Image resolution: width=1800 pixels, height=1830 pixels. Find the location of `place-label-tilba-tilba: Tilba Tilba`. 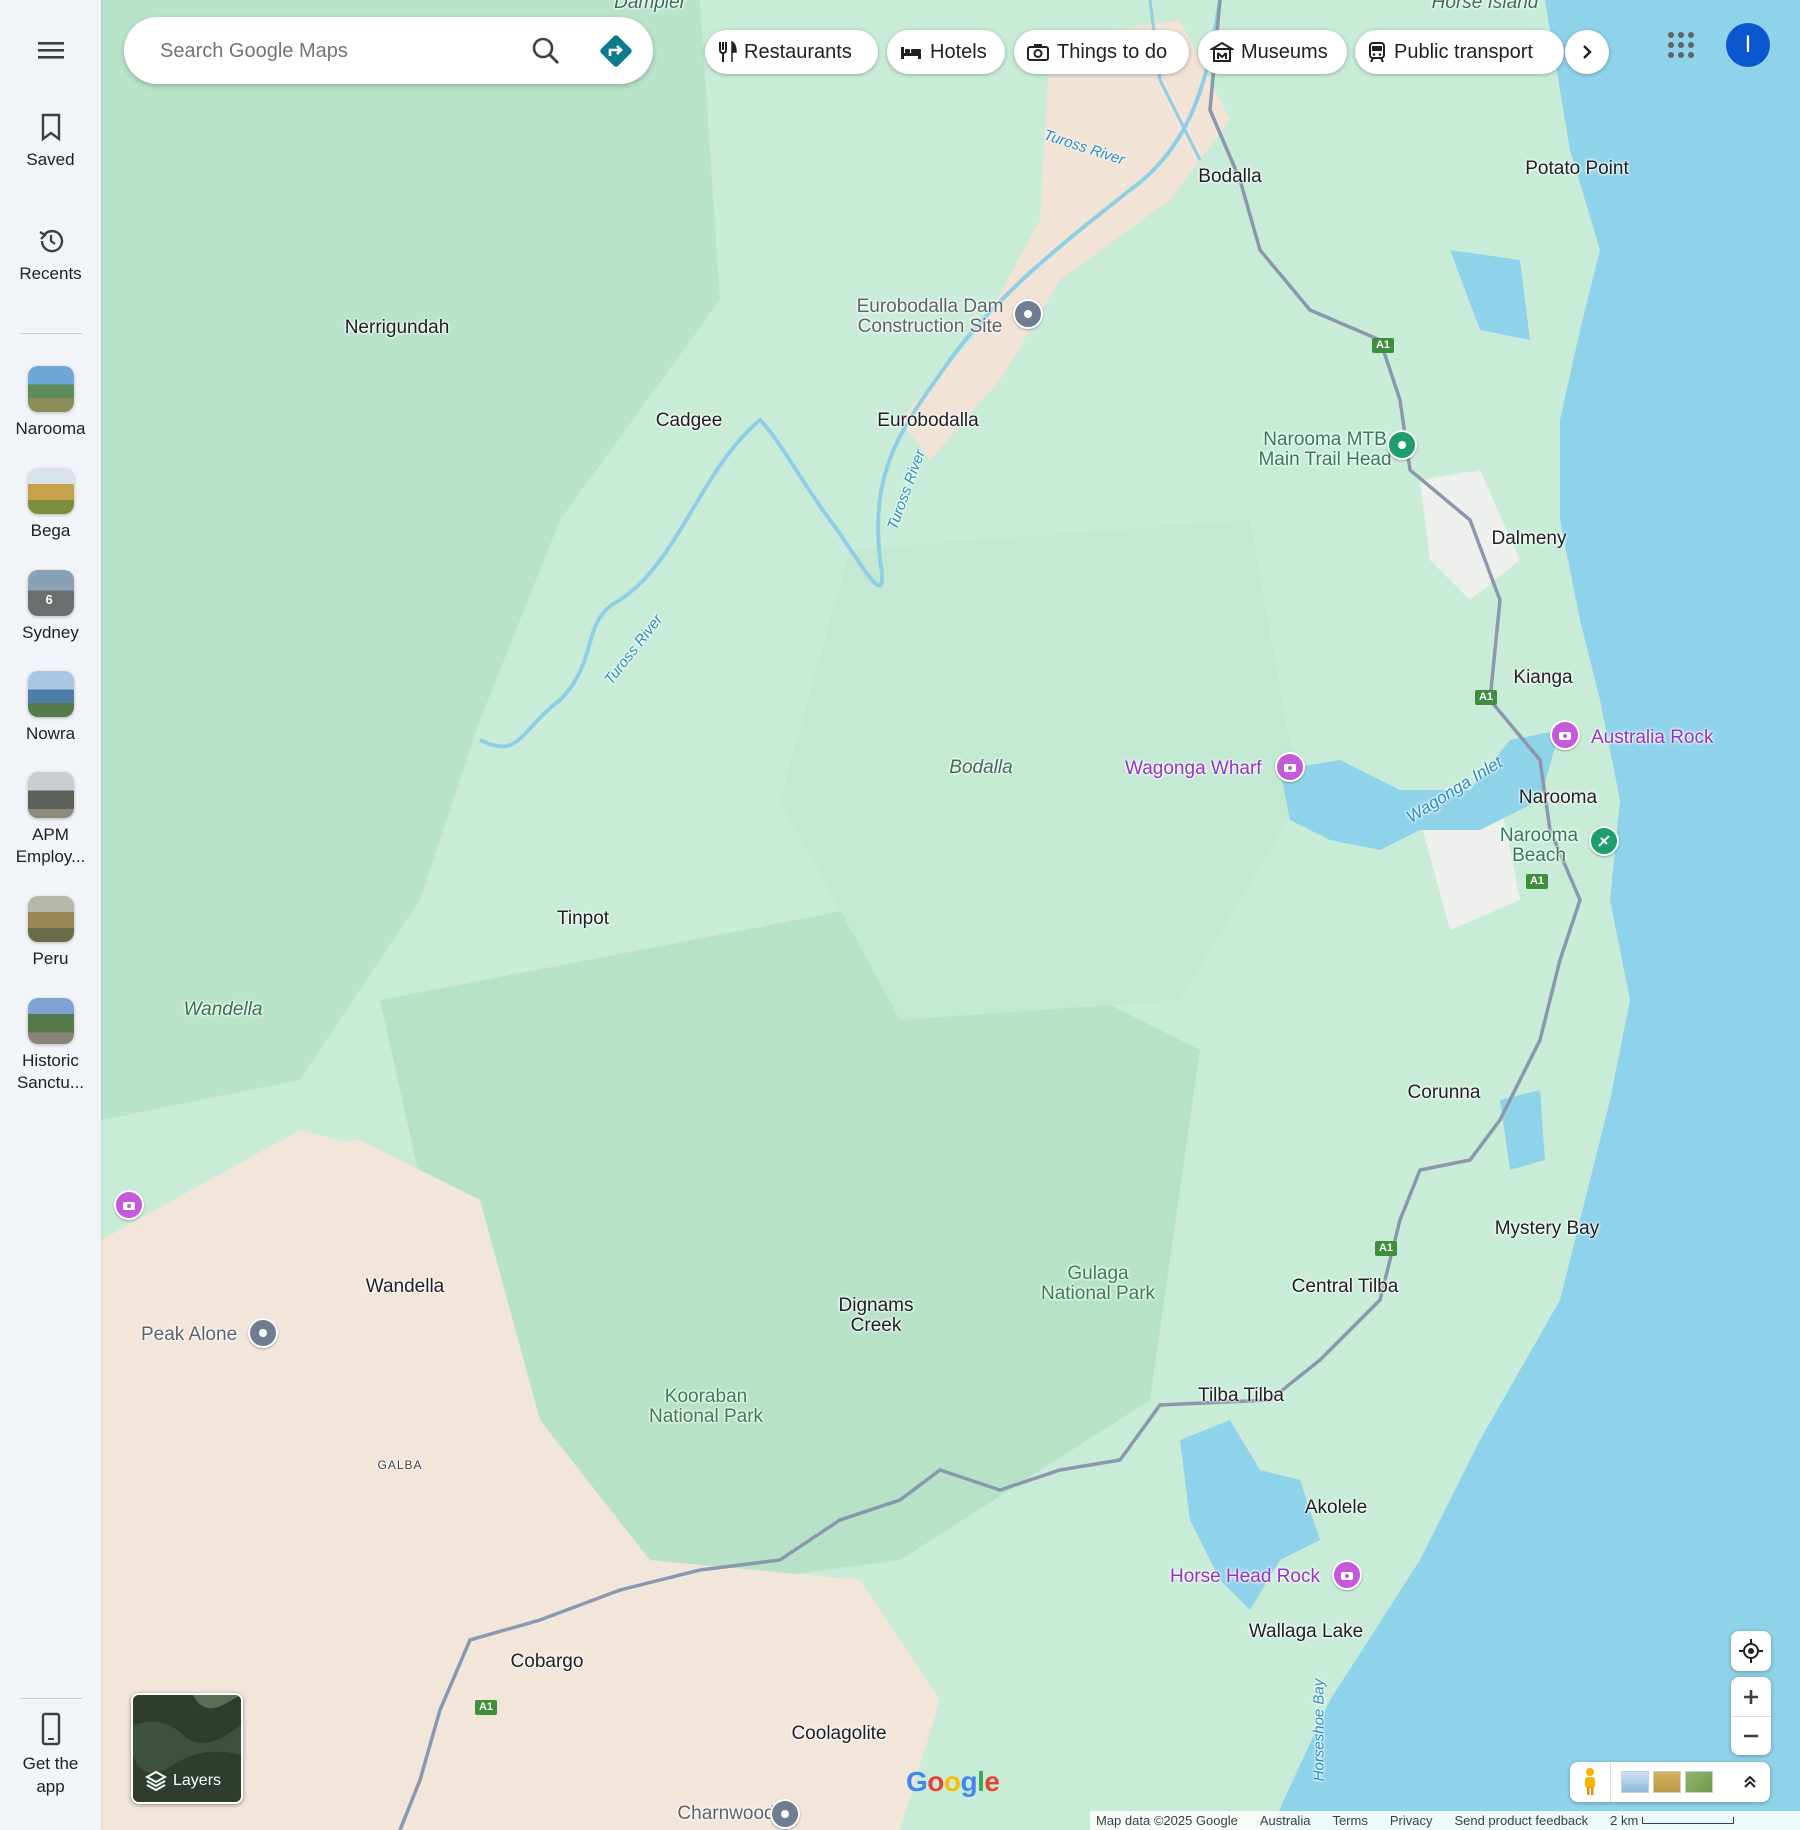

place-label-tilba-tilba: Tilba Tilba is located at coordinates (1241, 1396).